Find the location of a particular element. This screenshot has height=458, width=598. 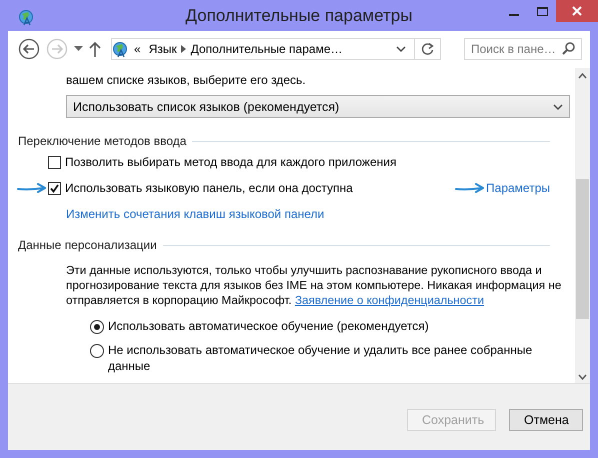

shortcut-link: Изменить сочетания клавиш языковой панели is located at coordinates (195, 214).